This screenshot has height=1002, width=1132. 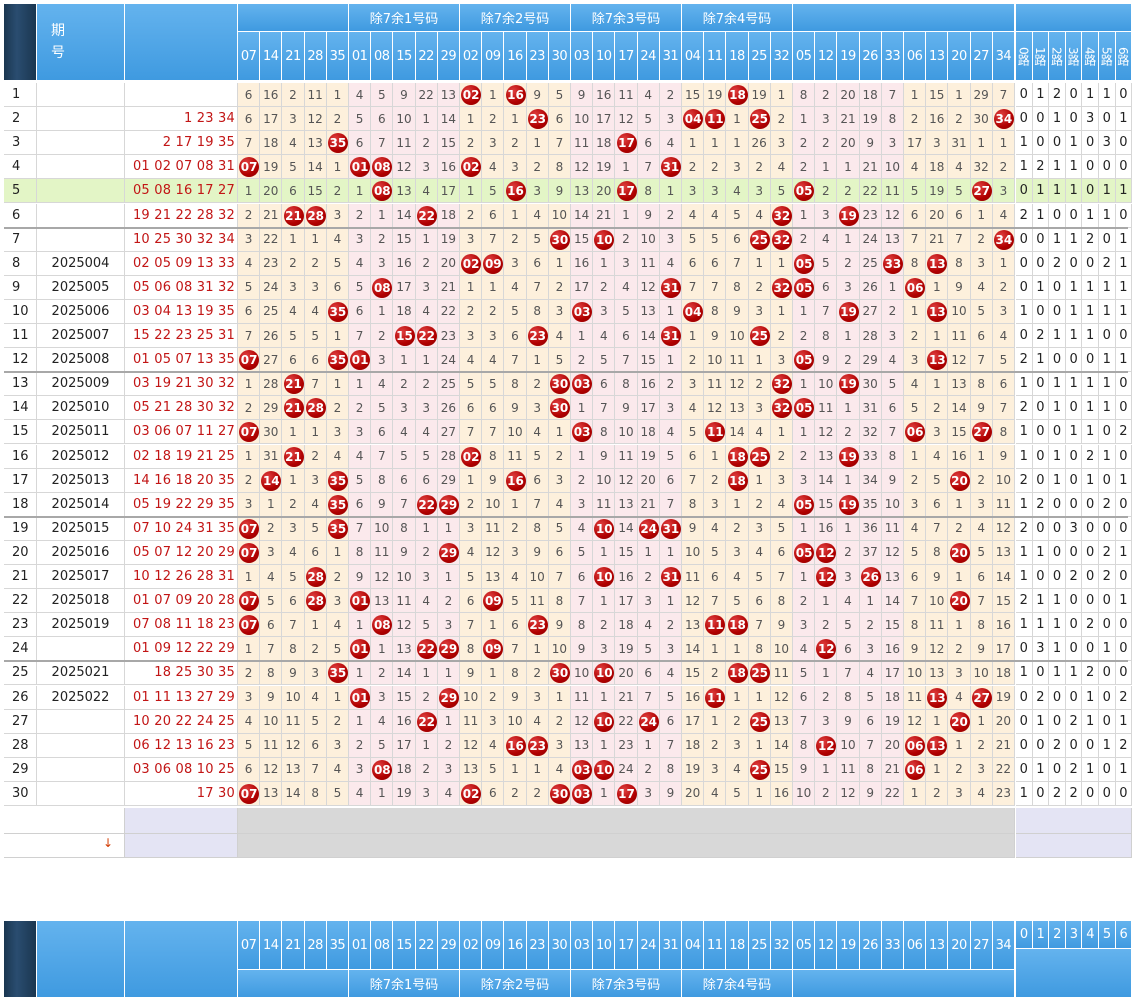 I want to click on miss-count-cell: 9, so click(x=959, y=287).